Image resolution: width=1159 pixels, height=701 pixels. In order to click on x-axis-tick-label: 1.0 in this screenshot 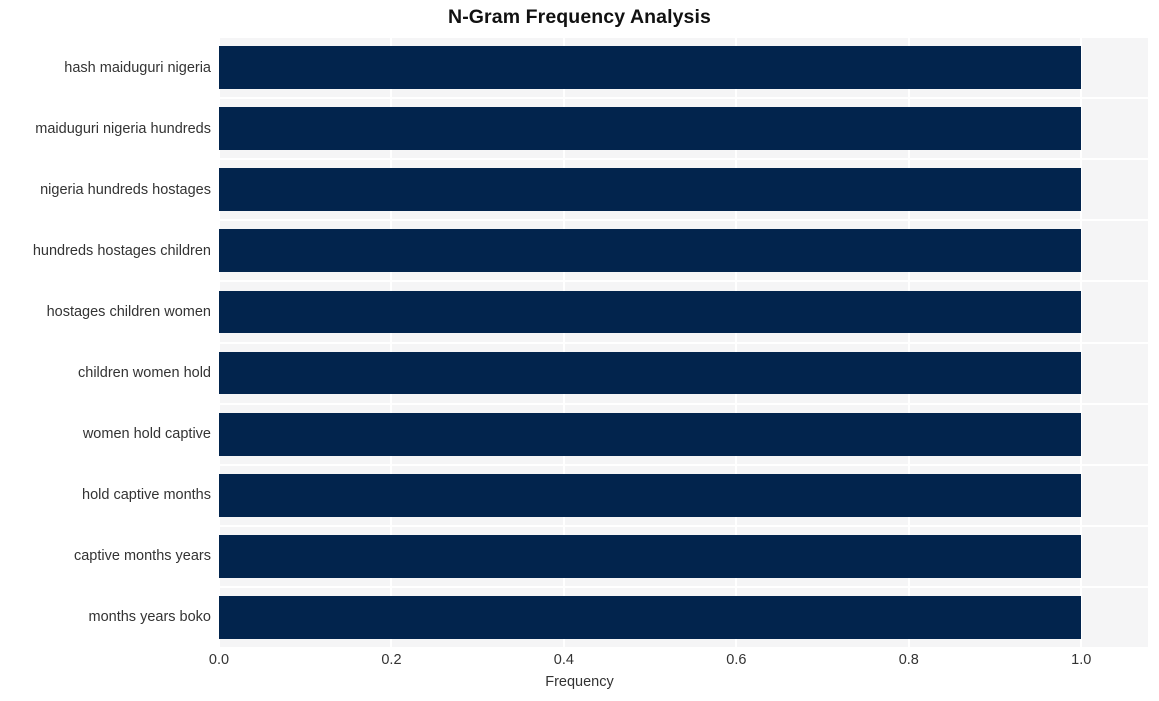, I will do `click(1081, 660)`.